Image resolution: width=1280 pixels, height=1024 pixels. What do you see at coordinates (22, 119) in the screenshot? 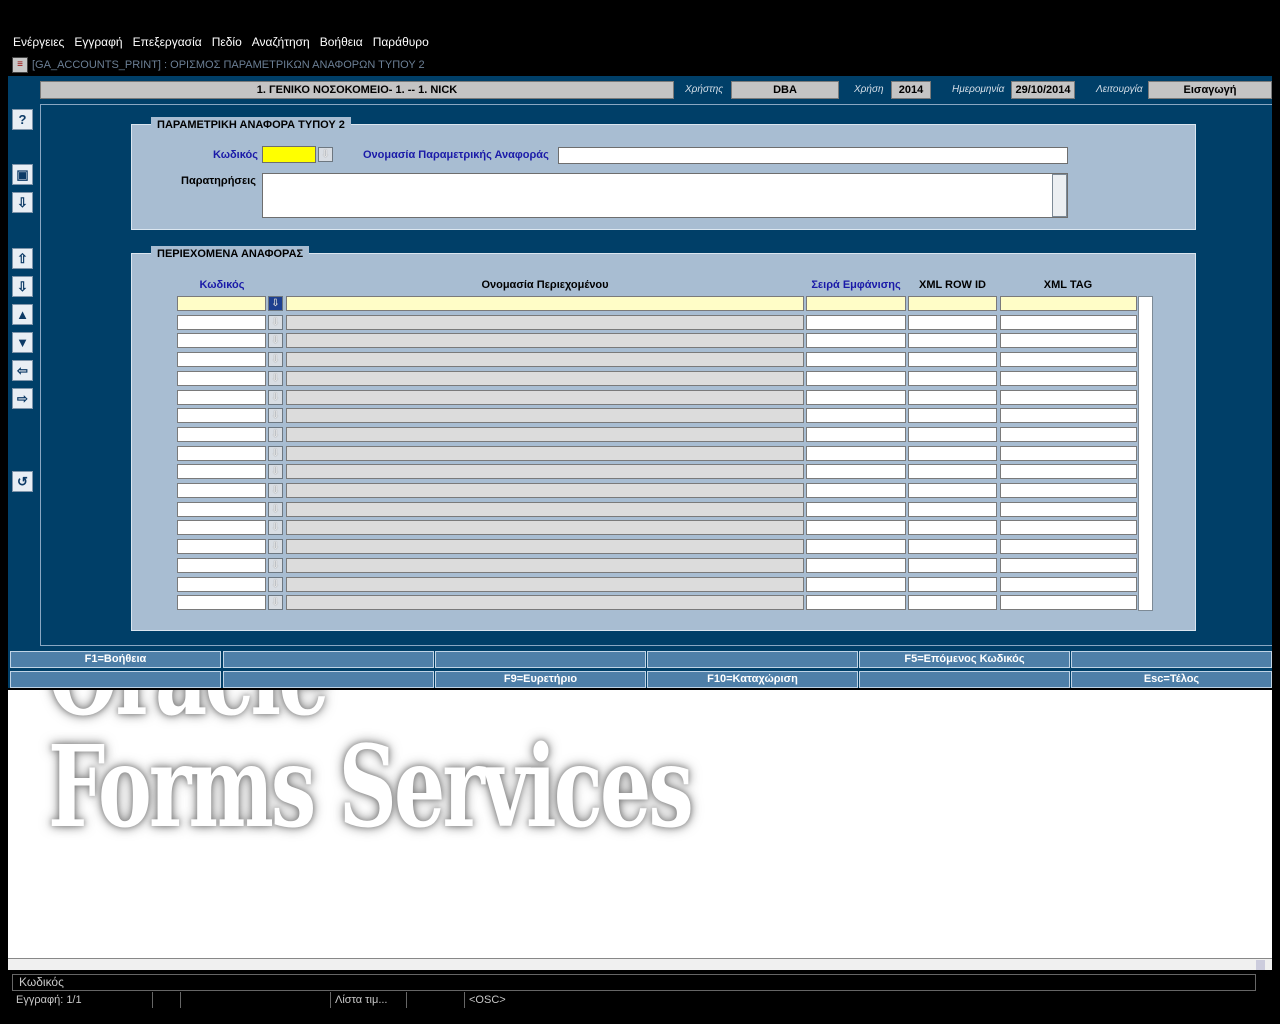
I see `help-button: ?` at bounding box center [22, 119].